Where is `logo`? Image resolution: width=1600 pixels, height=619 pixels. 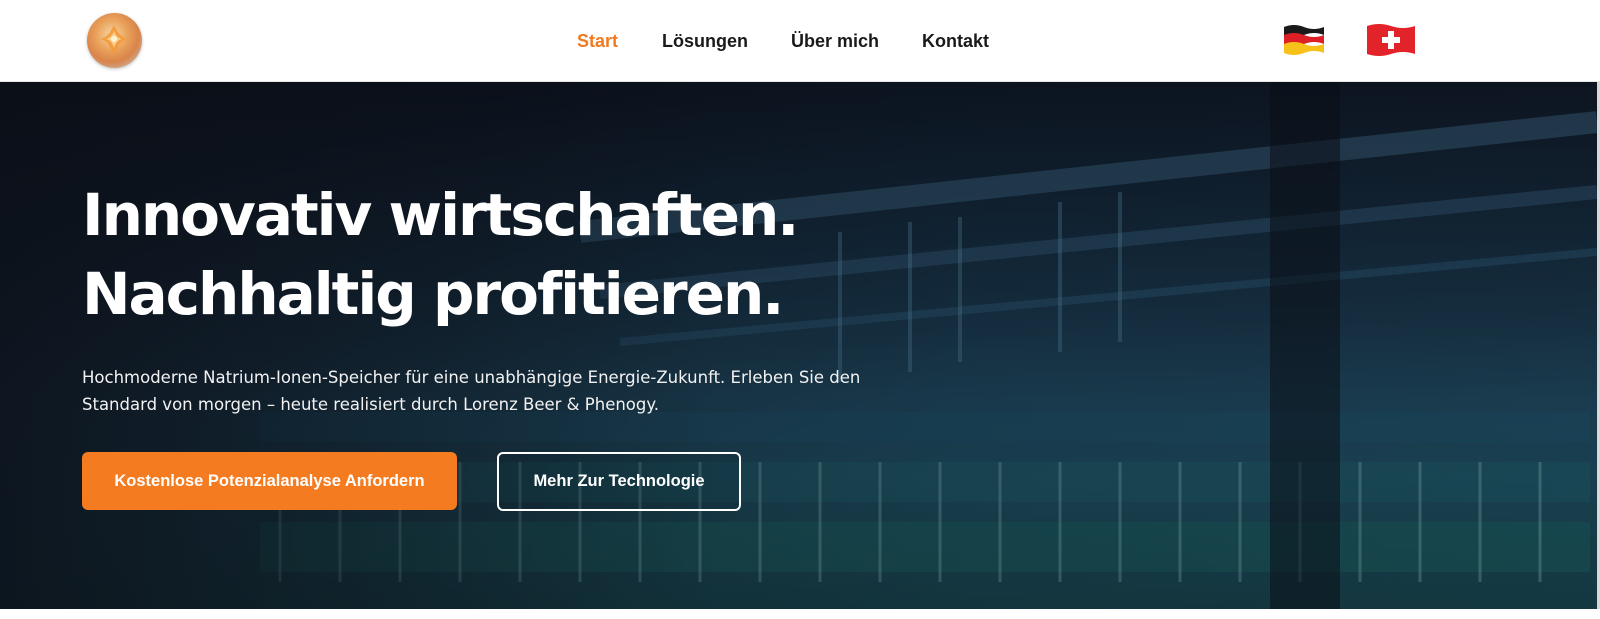
logo is located at coordinates (114, 40).